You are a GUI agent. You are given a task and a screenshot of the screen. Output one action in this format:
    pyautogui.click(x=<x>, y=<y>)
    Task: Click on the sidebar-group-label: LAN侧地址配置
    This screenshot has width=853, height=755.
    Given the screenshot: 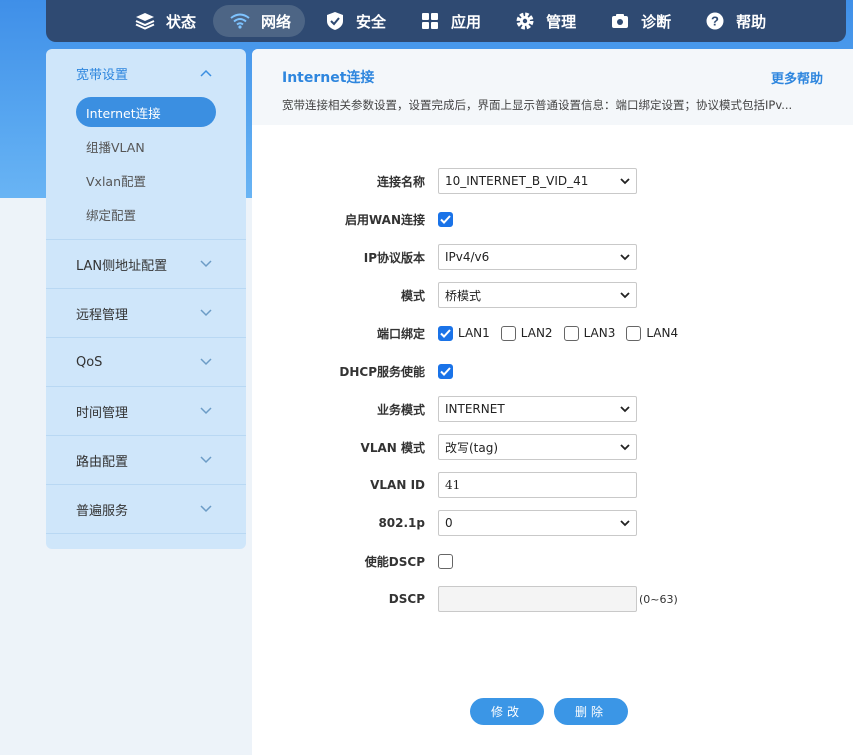 What is the action you would take?
    pyautogui.click(x=122, y=266)
    